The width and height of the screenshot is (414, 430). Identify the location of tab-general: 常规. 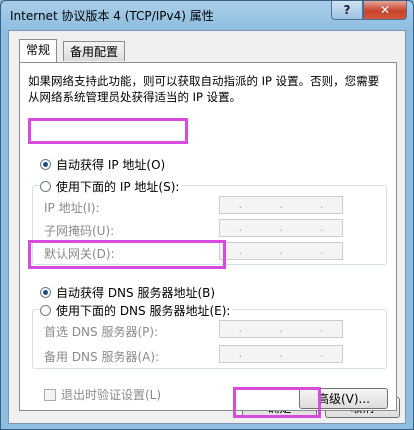
(38, 50).